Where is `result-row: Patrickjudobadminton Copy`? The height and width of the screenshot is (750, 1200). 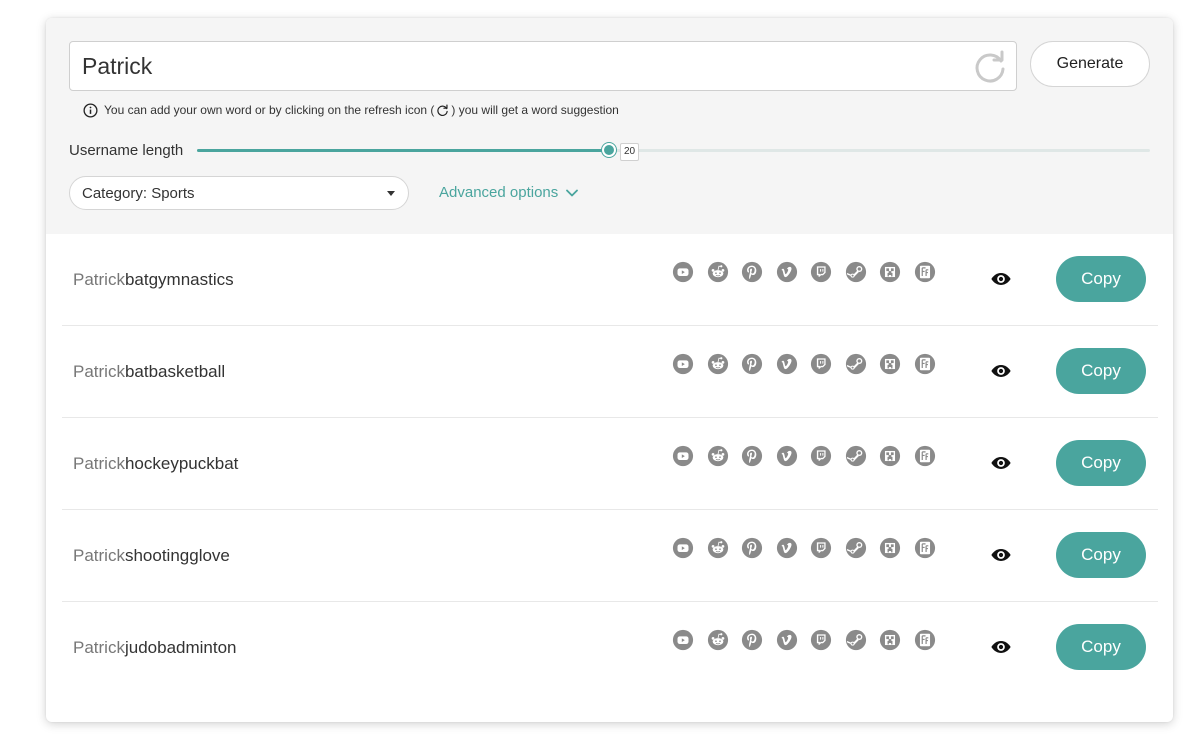
result-row: Patrickjudobadminton Copy is located at coordinates (610, 648).